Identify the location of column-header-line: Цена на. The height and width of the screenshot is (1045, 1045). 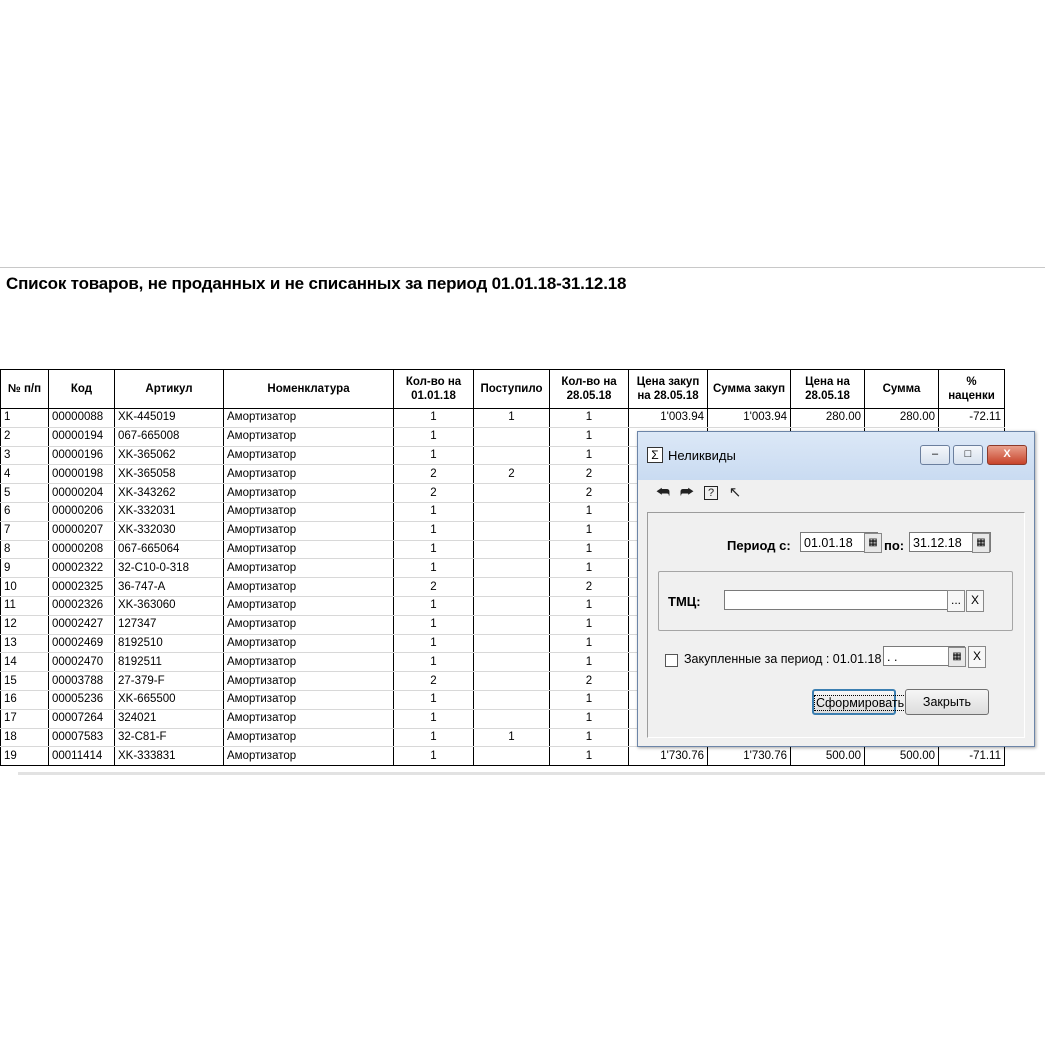
(827, 382).